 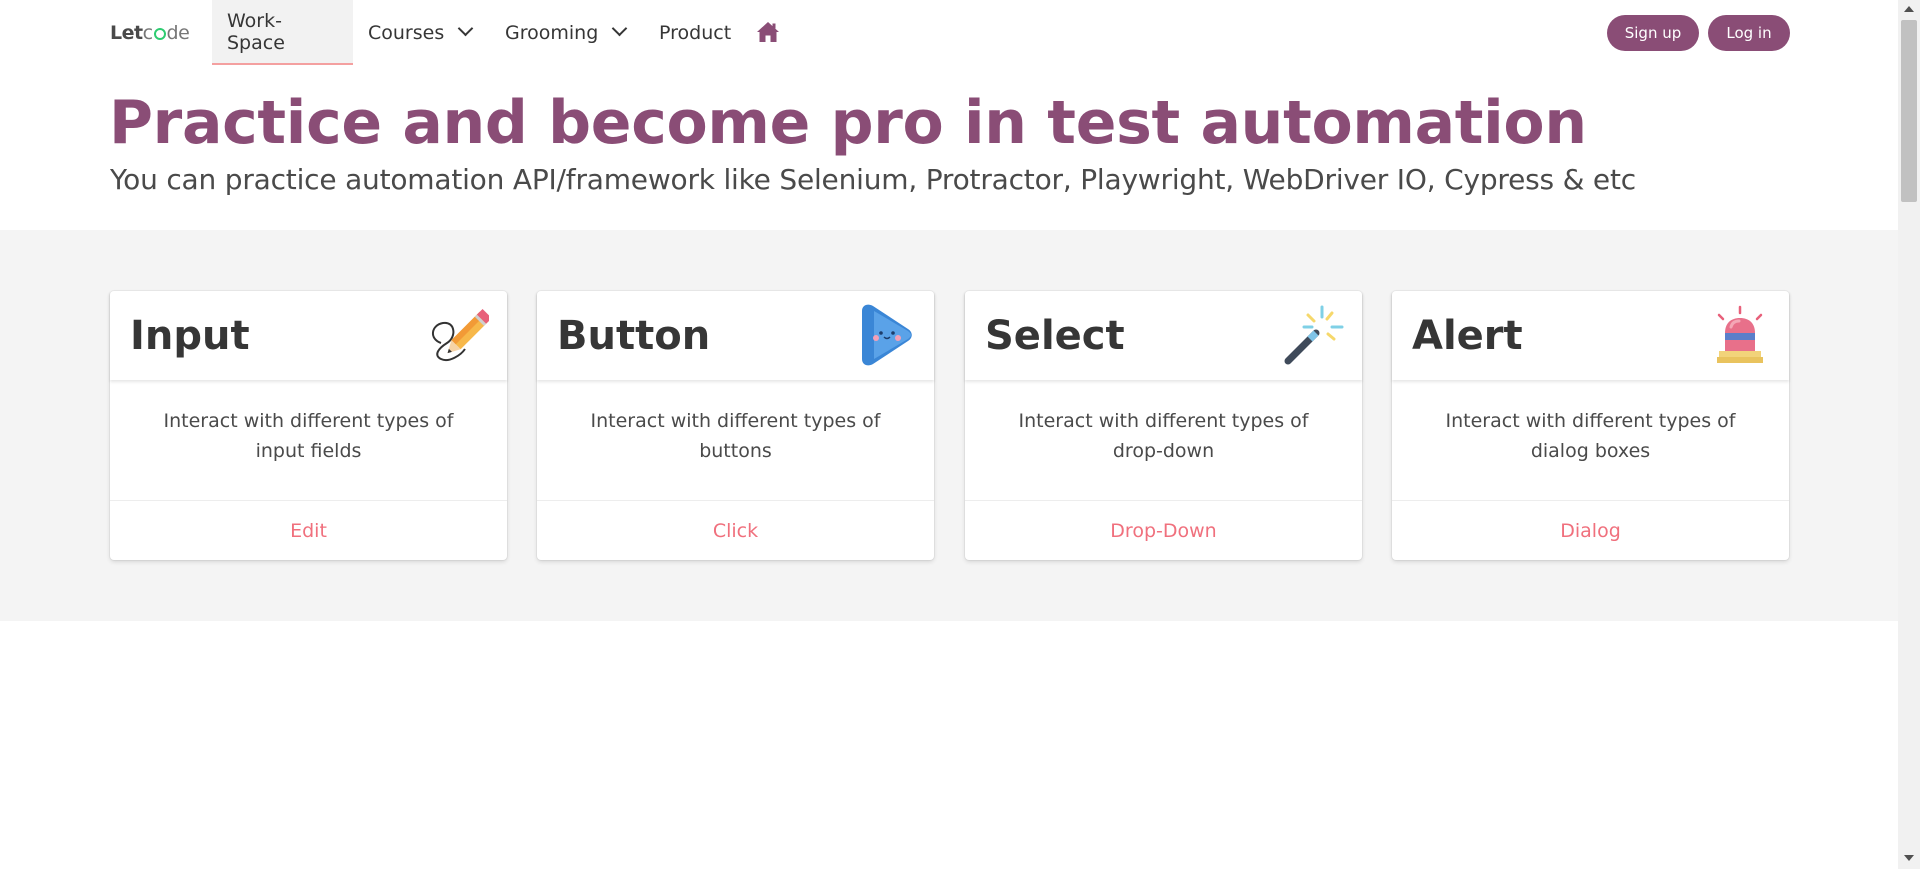 I want to click on scroll-up-icon, so click(x=1909, y=9).